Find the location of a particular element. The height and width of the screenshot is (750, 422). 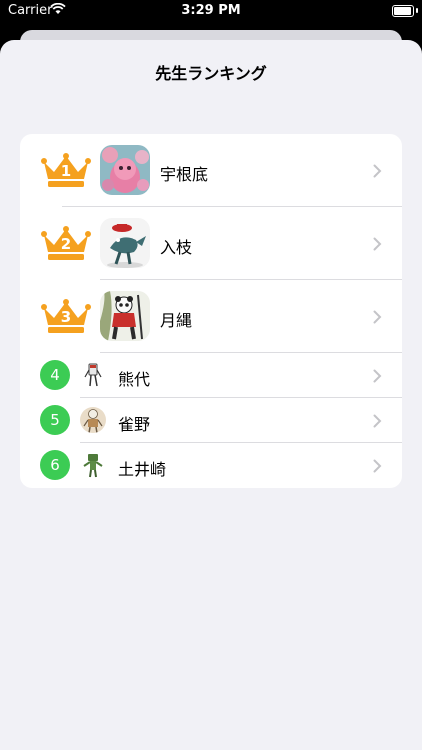

battery-icon is located at coordinates (403, 11).